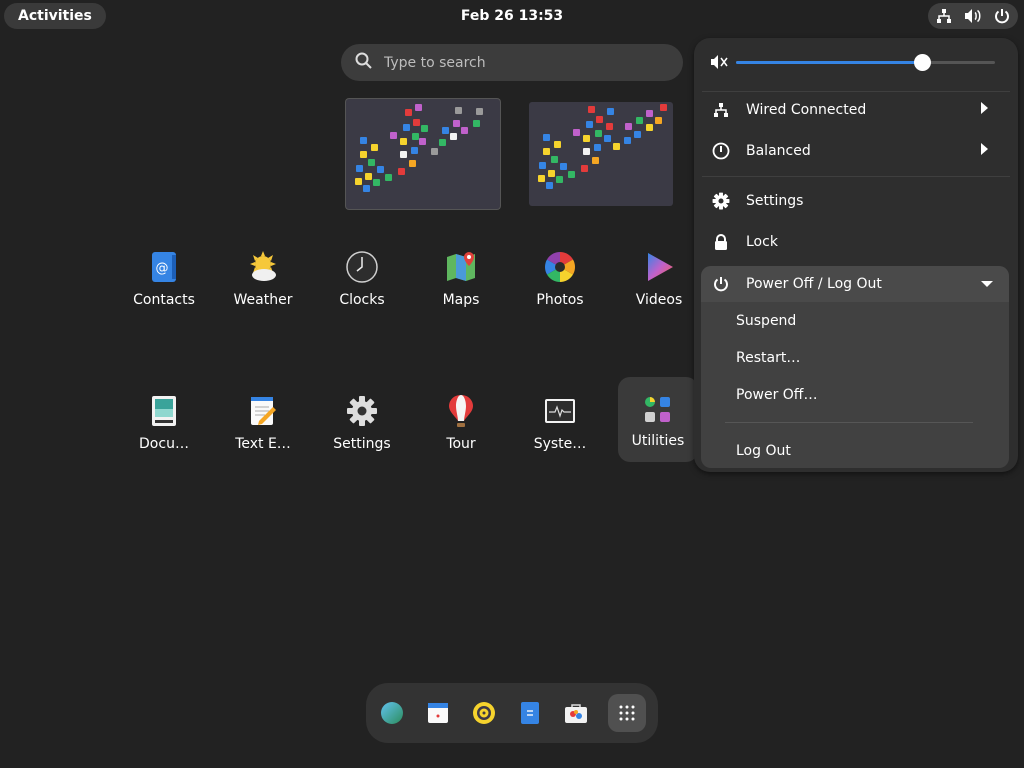 This screenshot has width=1024, height=768. Describe the element at coordinates (524, 62) in the screenshot. I see `search-input` at that location.